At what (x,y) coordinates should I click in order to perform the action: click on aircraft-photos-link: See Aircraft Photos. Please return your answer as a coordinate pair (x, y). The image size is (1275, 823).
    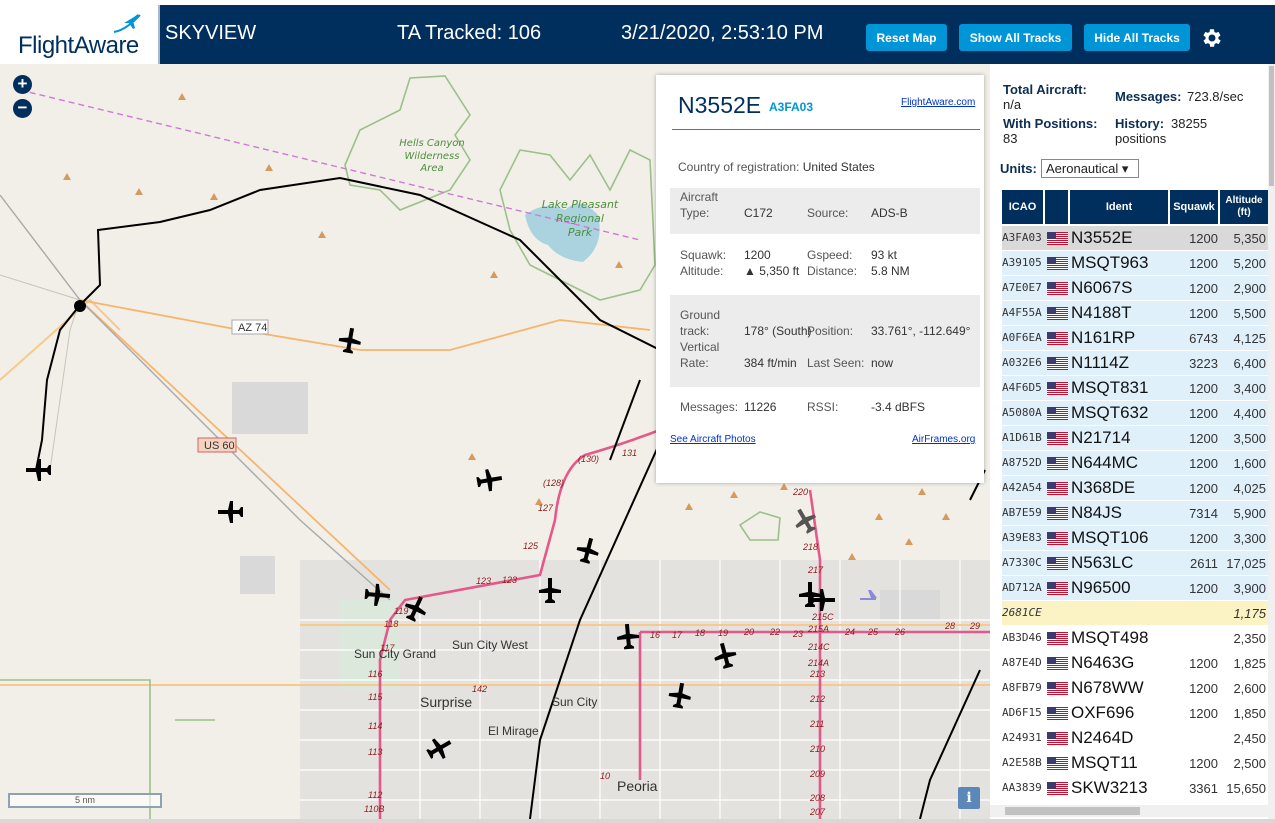
    Looking at the image, I should click on (713, 439).